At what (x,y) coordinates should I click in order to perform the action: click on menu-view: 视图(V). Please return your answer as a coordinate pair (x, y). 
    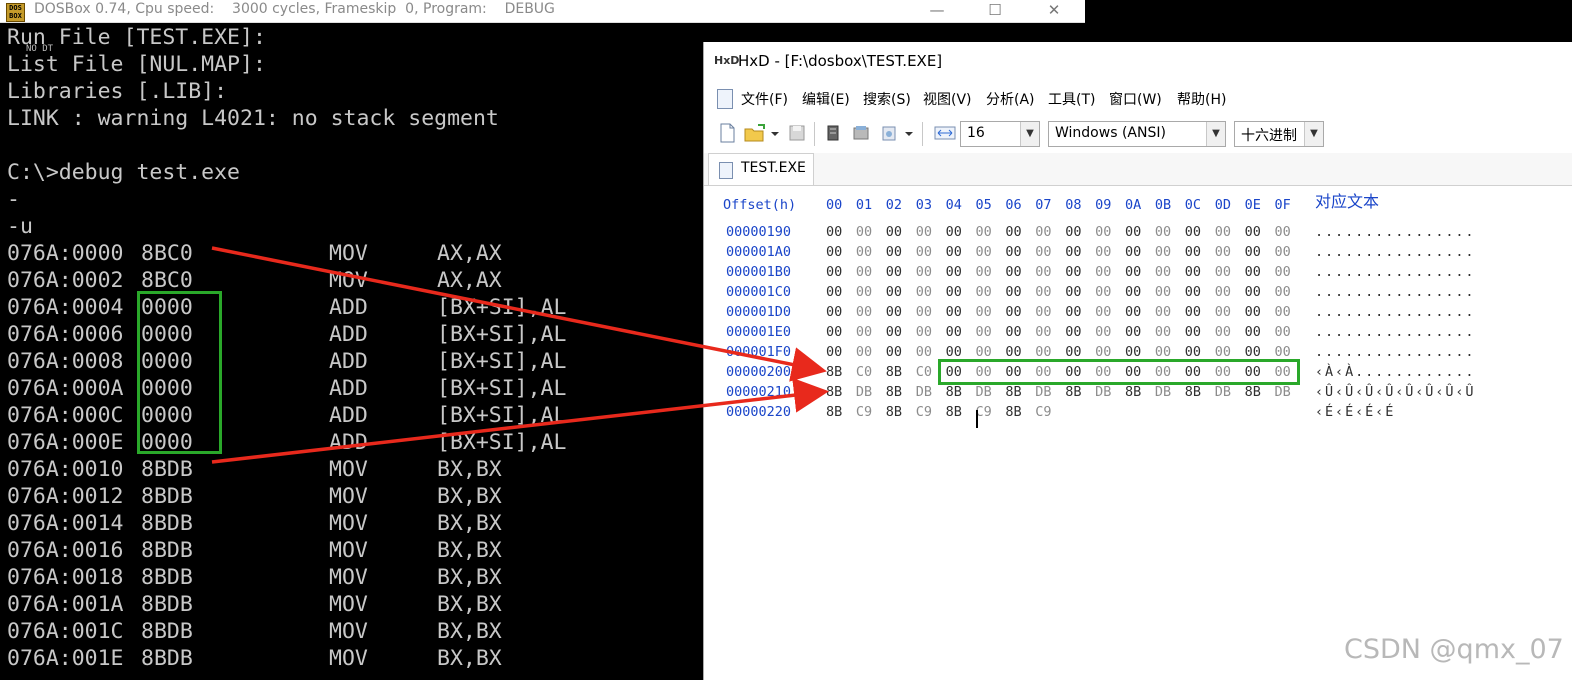
    Looking at the image, I should click on (947, 99).